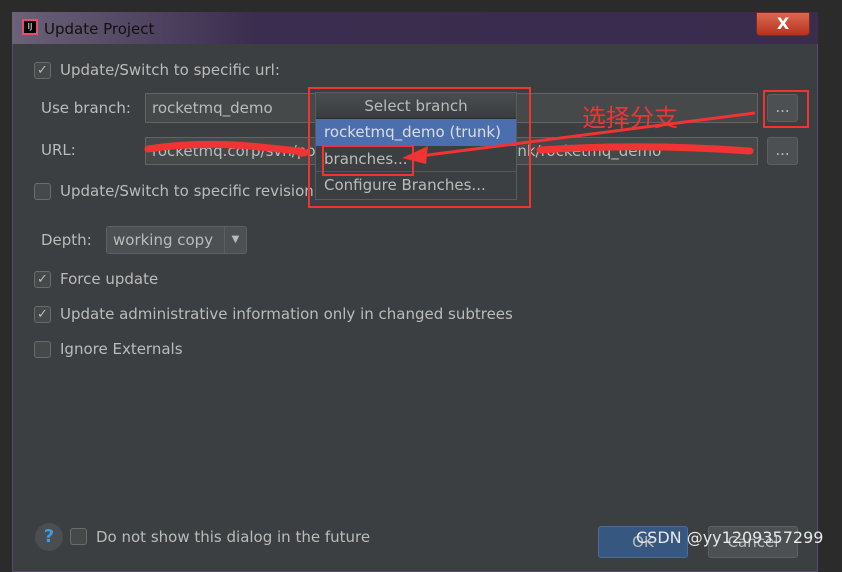 This screenshot has height=572, width=842. What do you see at coordinates (78, 536) in the screenshot?
I see `dont-show-checkbox` at bounding box center [78, 536].